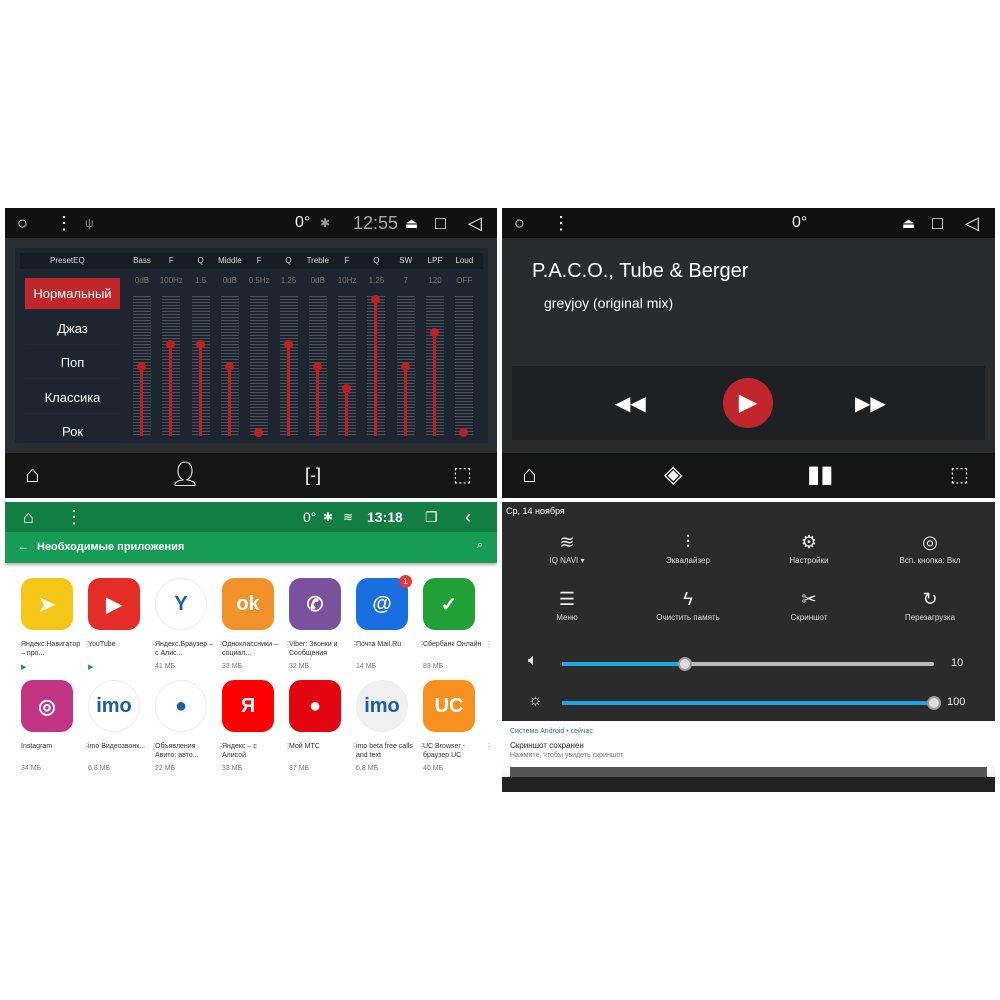  I want to click on preset-item: Поп, so click(72, 363).